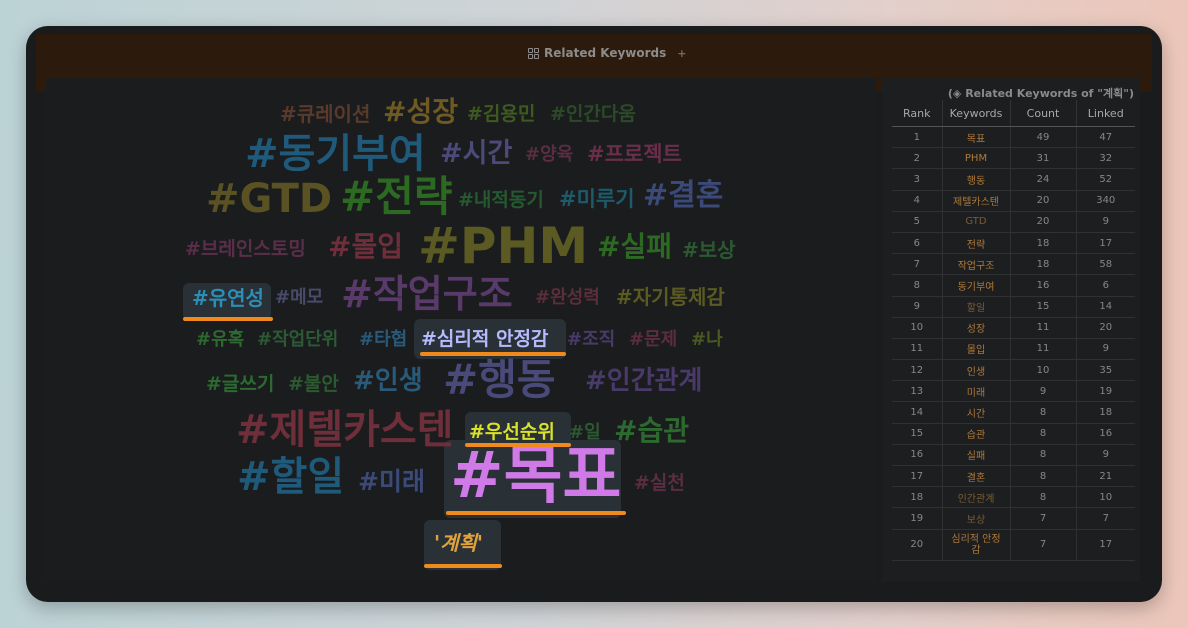 The width and height of the screenshot is (1188, 628). Describe the element at coordinates (976, 391) in the screenshot. I see `table-cell-keyword: 미래` at that location.